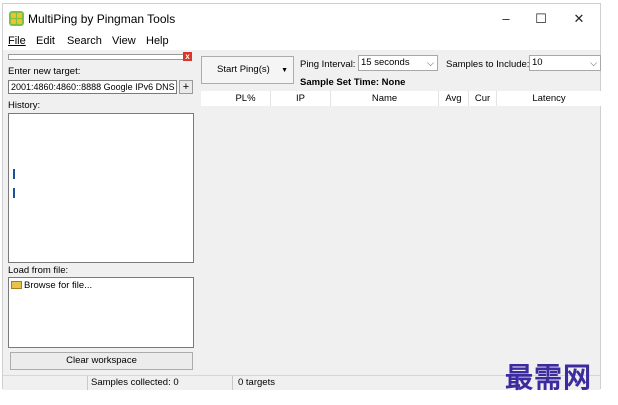 The width and height of the screenshot is (618, 405). What do you see at coordinates (101, 188) in the screenshot?
I see `history-list` at bounding box center [101, 188].